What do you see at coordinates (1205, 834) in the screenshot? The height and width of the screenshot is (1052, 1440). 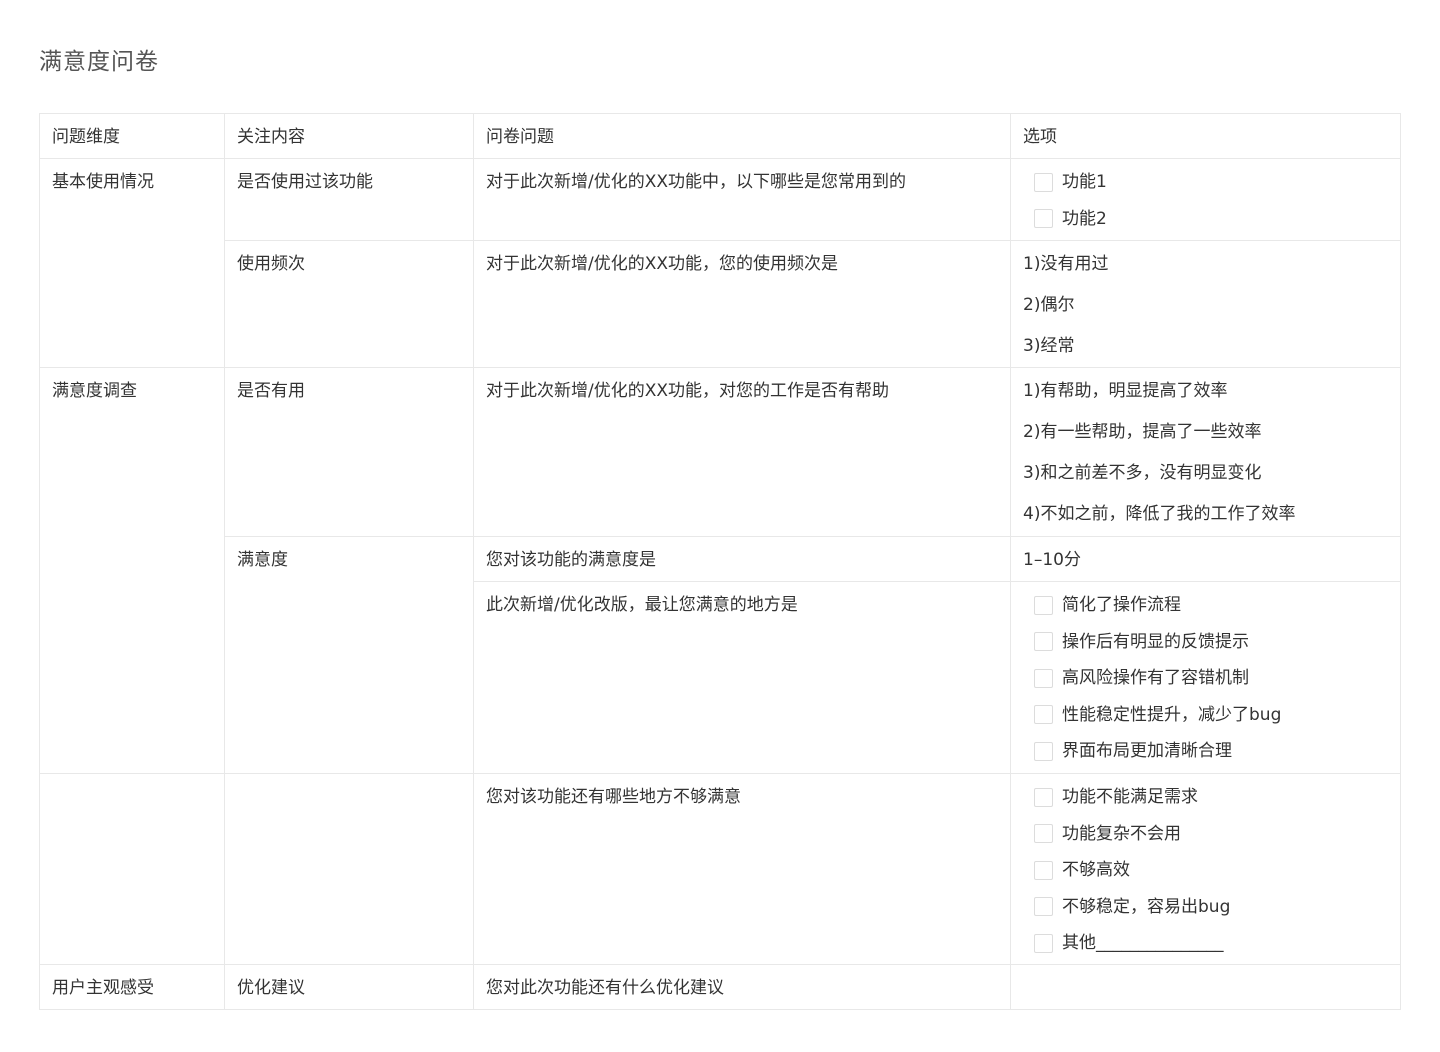 I see `checkbox-option: 功能复杂不会用` at bounding box center [1205, 834].